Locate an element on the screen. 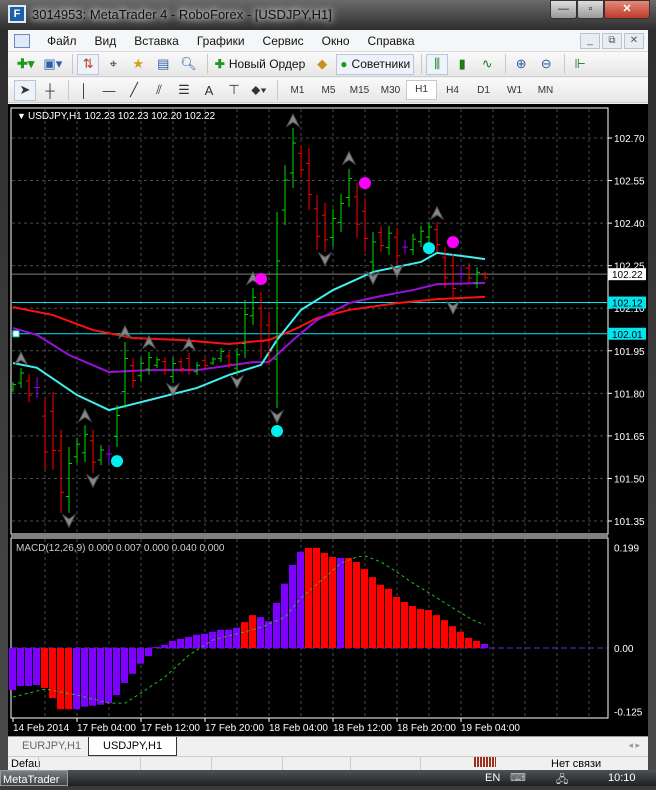  menu-charts: Графики is located at coordinates (221, 41).